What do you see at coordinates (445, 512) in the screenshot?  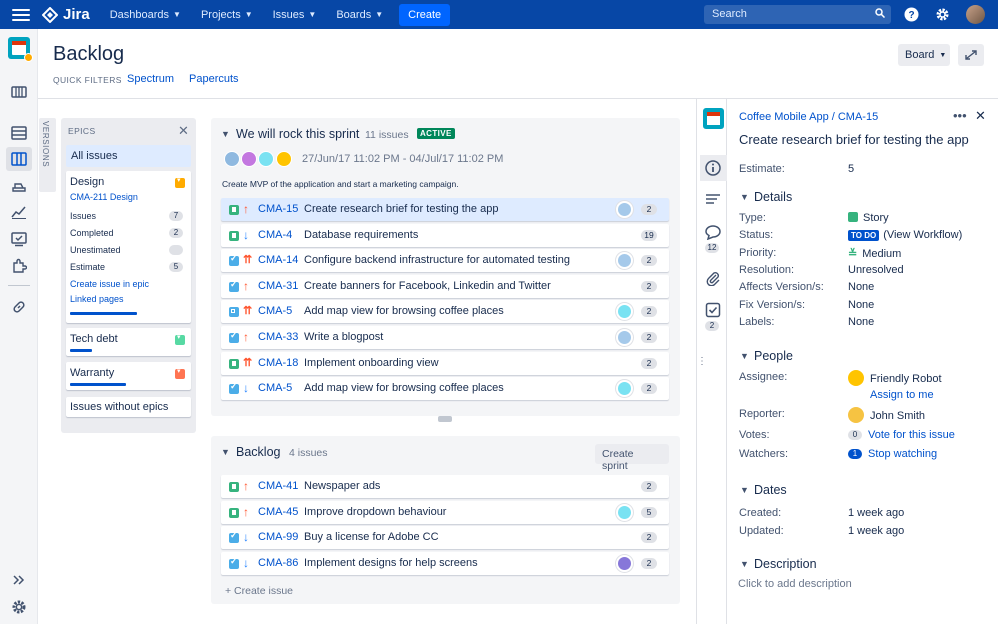 I see `issue-row: ↑ CMA-45 Improve dropdown behaviour 5` at bounding box center [445, 512].